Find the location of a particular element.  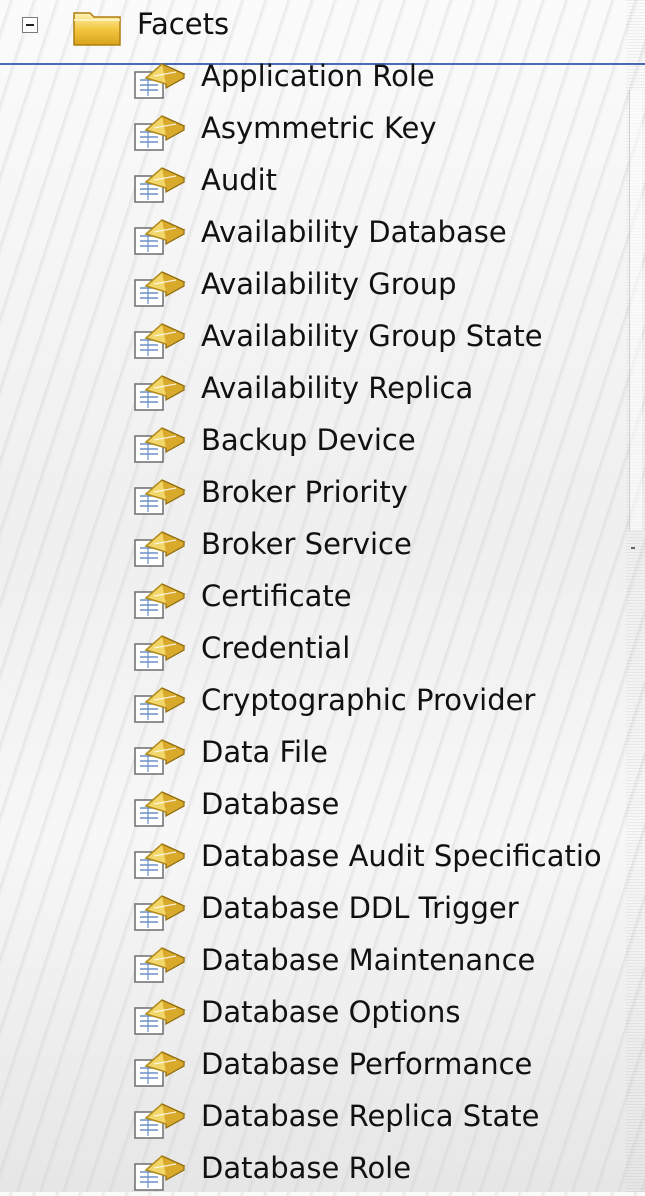

tree-item-label: Availability Replica is located at coordinates (337, 388).